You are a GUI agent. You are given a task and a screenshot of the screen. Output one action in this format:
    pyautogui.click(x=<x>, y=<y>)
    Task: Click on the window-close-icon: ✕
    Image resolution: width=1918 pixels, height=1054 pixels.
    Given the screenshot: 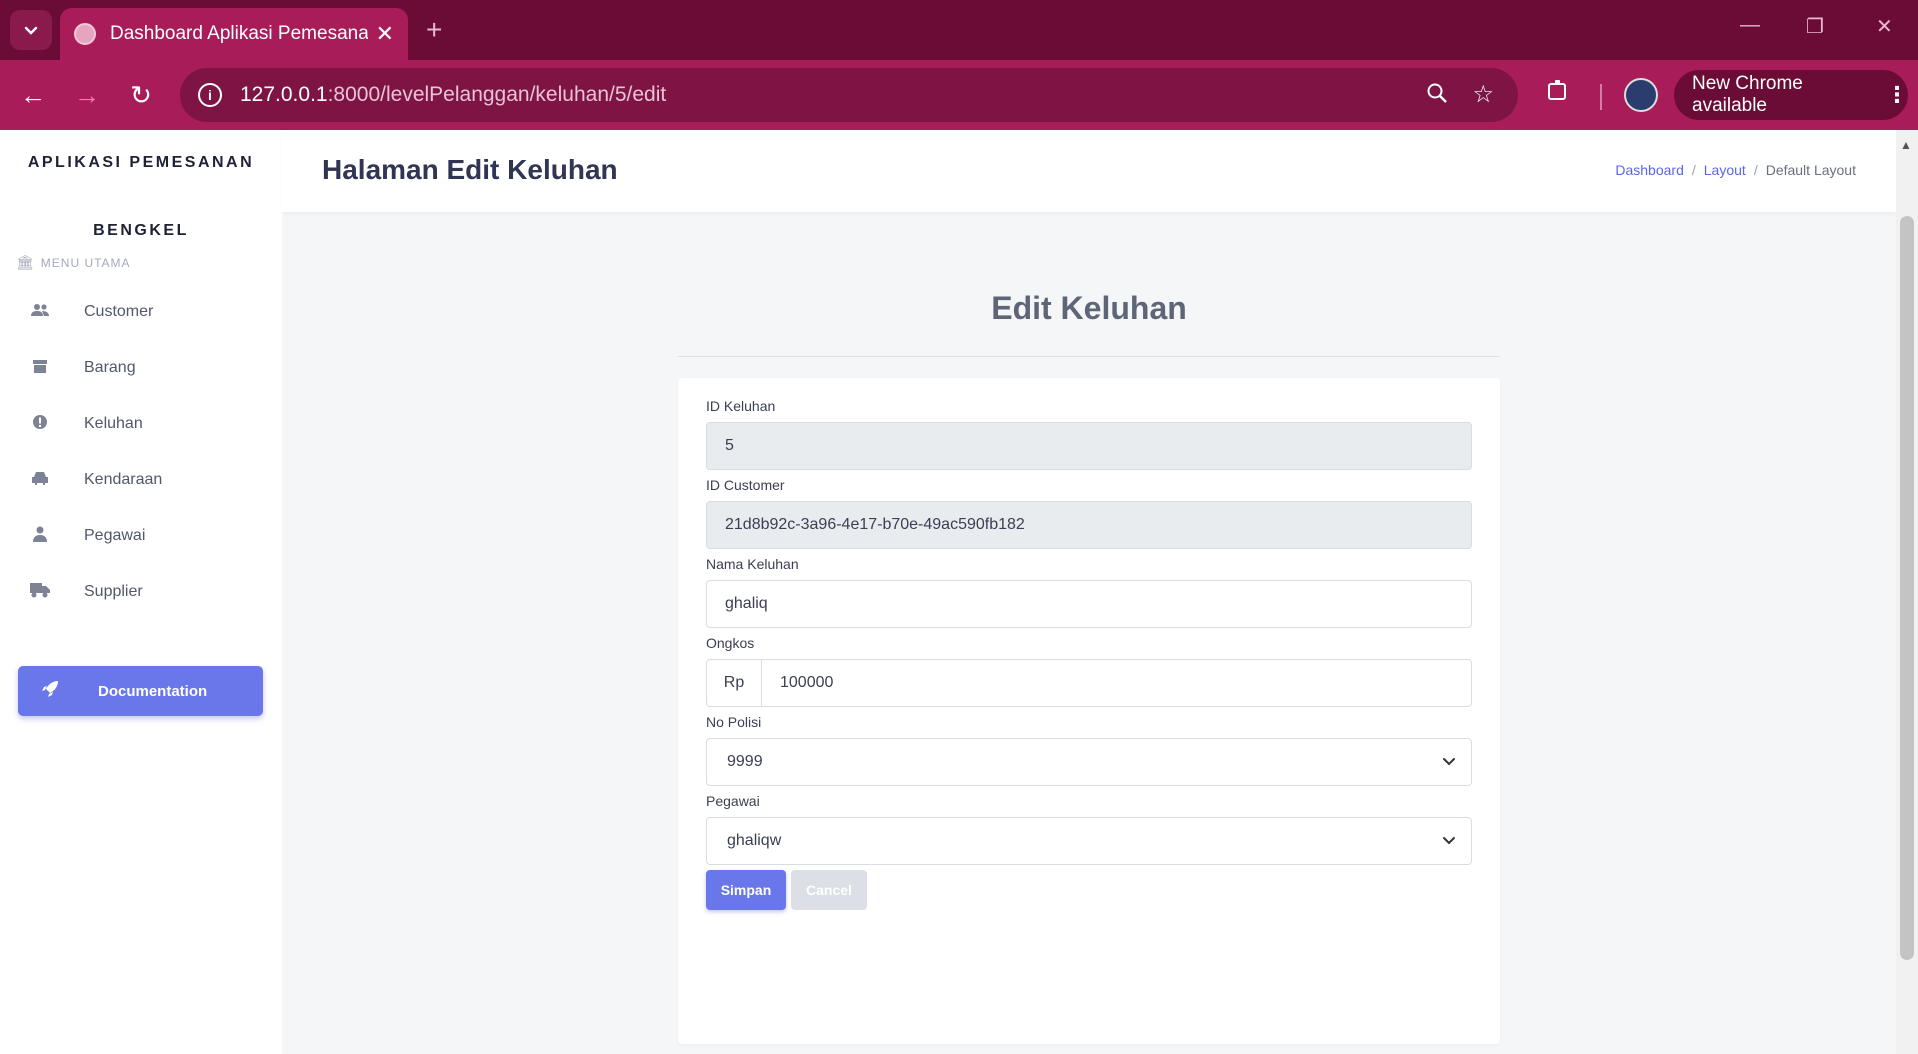 What is the action you would take?
    pyautogui.click(x=1884, y=26)
    